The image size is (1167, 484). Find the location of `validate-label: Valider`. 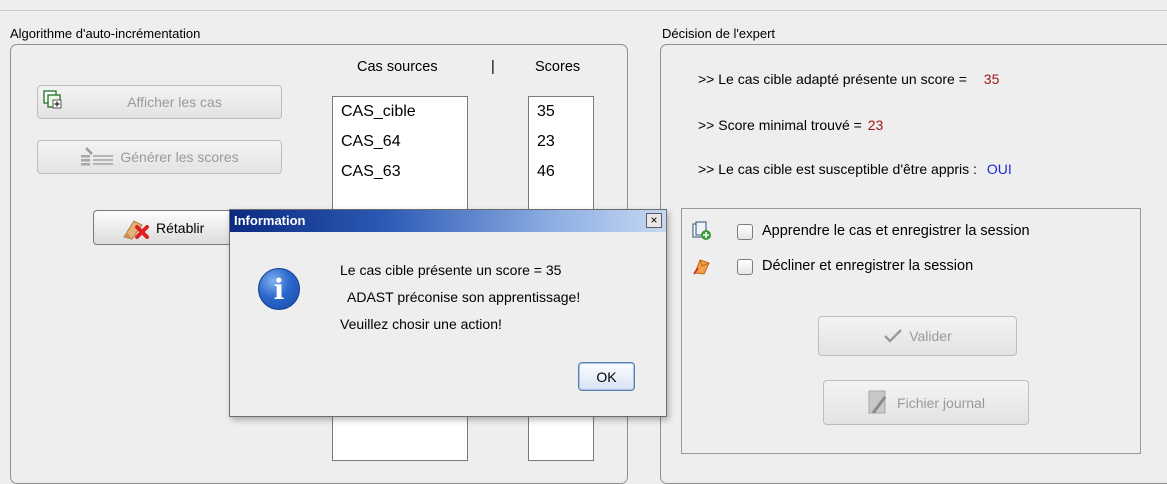

validate-label: Valider is located at coordinates (930, 336).